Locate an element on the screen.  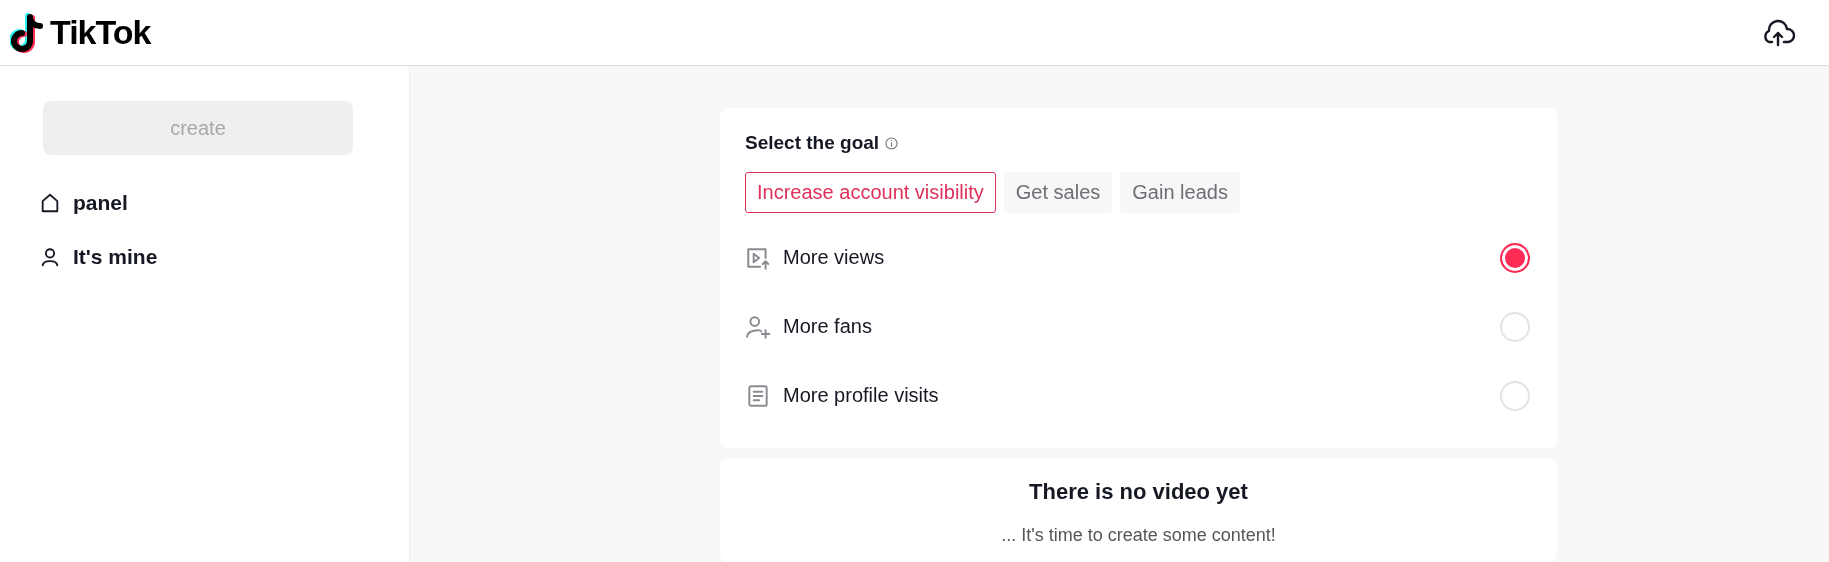
sidebar-item: panel is located at coordinates (83, 203).